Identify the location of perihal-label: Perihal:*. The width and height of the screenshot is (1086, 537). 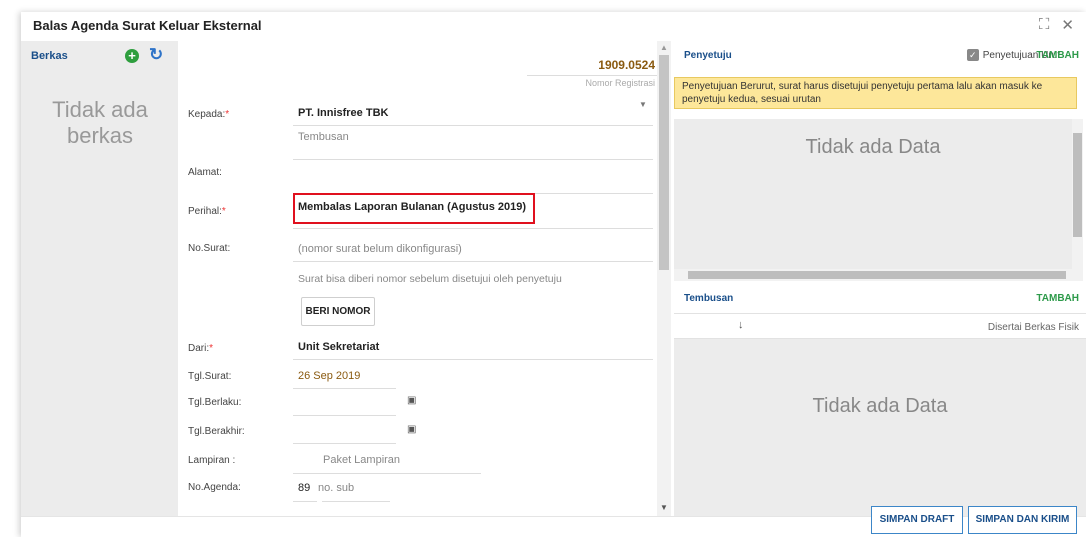
(207, 211).